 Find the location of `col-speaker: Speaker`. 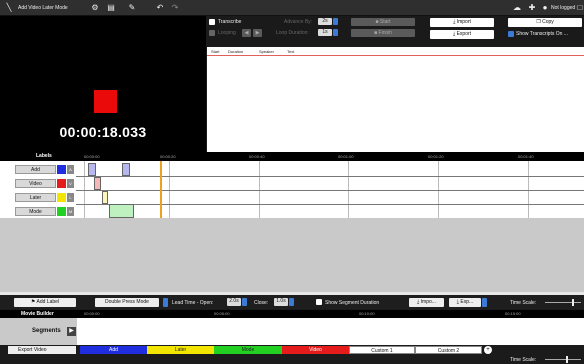

col-speaker: Speaker is located at coordinates (266, 51).